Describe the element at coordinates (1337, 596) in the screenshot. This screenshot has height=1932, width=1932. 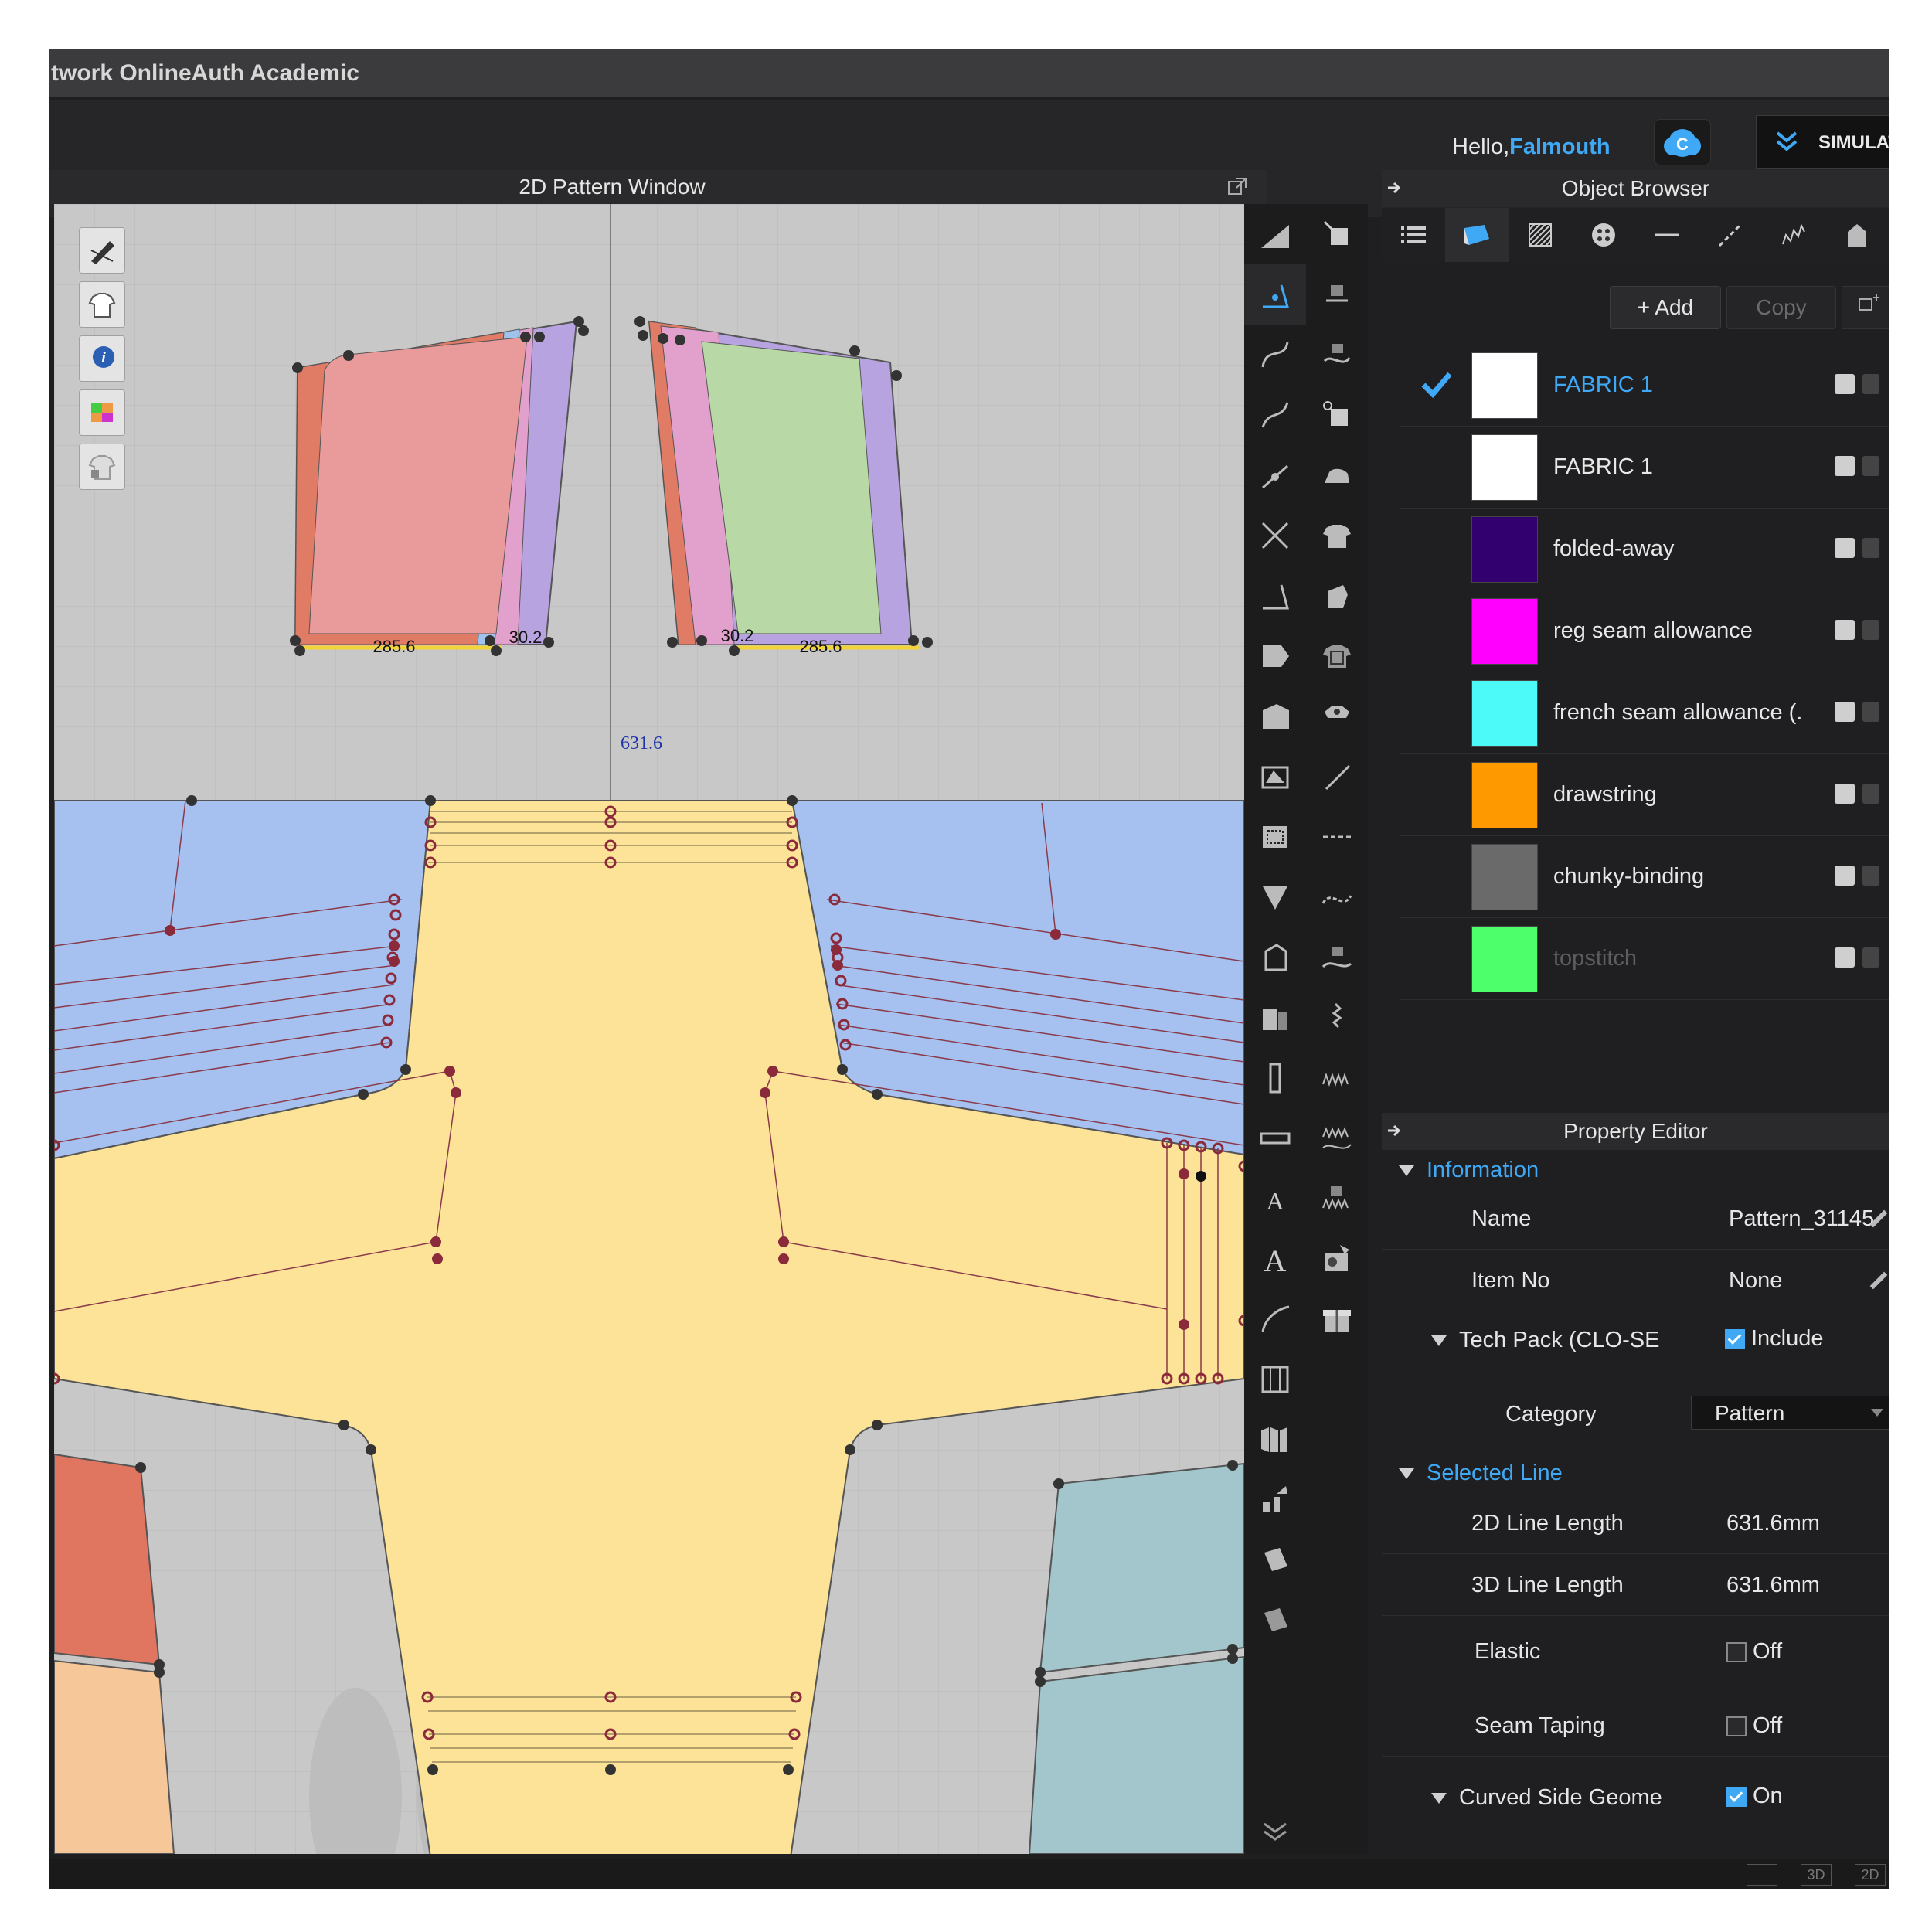
I see `tack-icon` at that location.